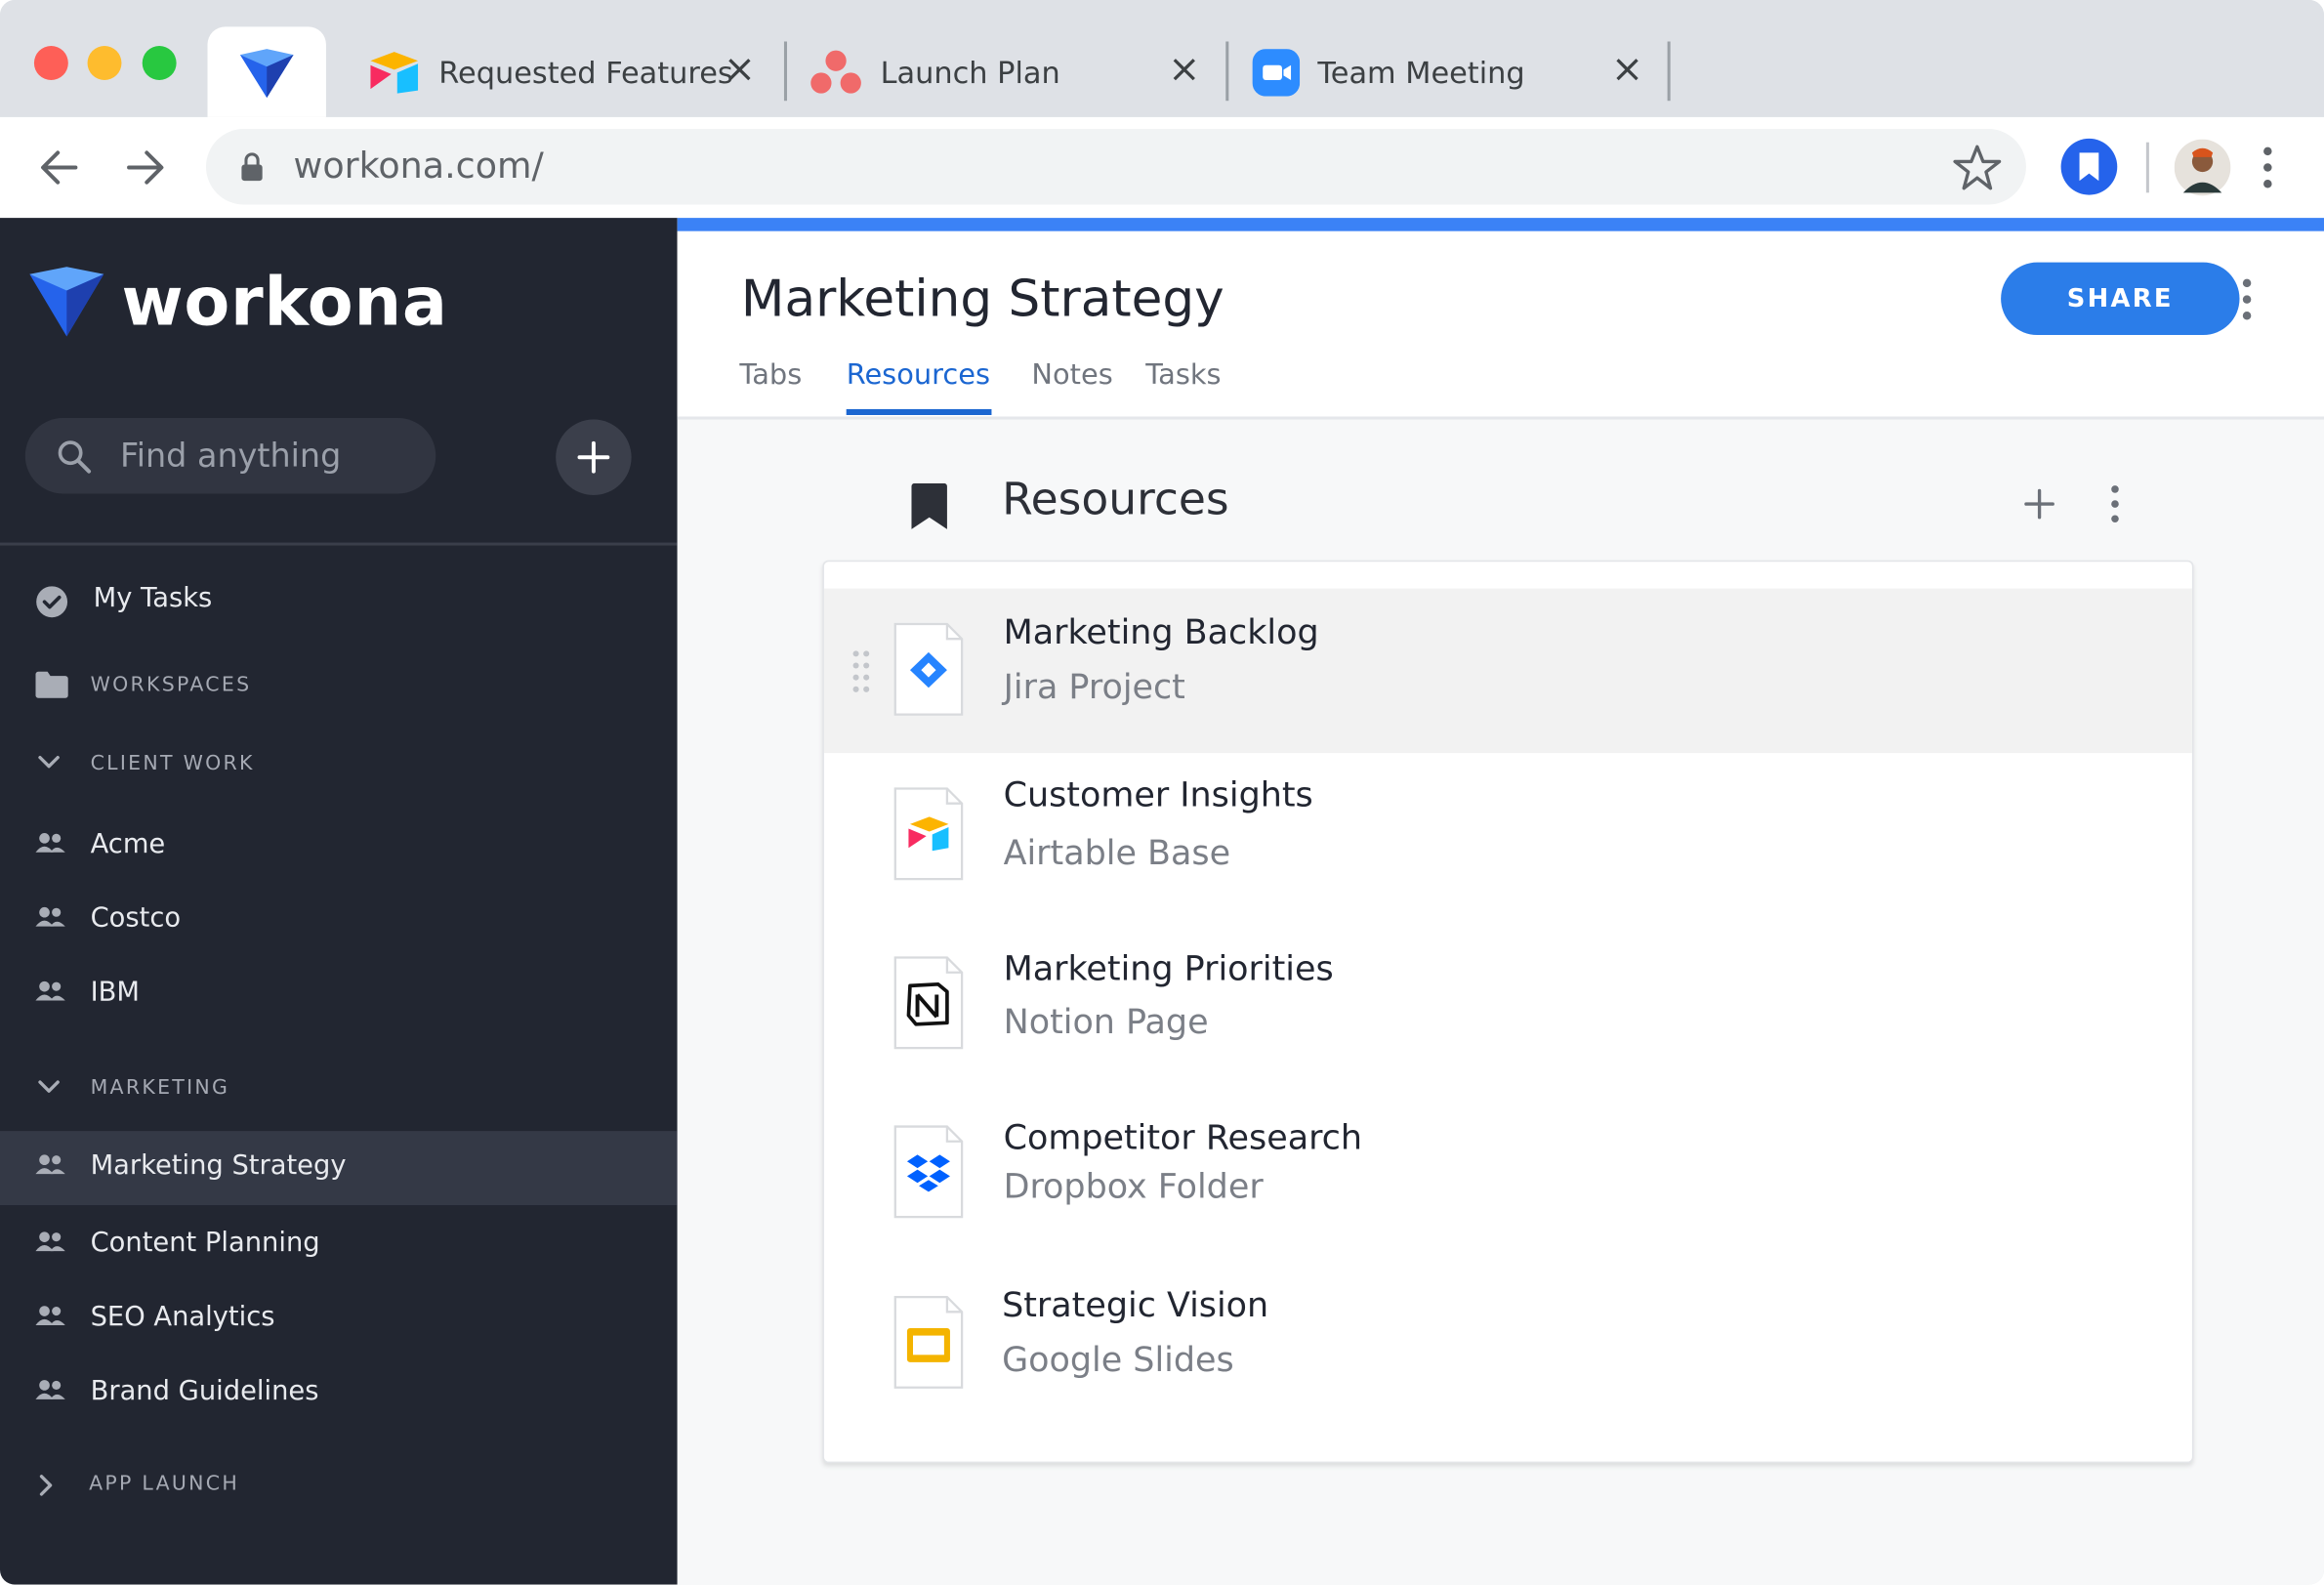 The image size is (2324, 1585). What do you see at coordinates (1117, 854) in the screenshot?
I see `resource-type: Airtable Base` at bounding box center [1117, 854].